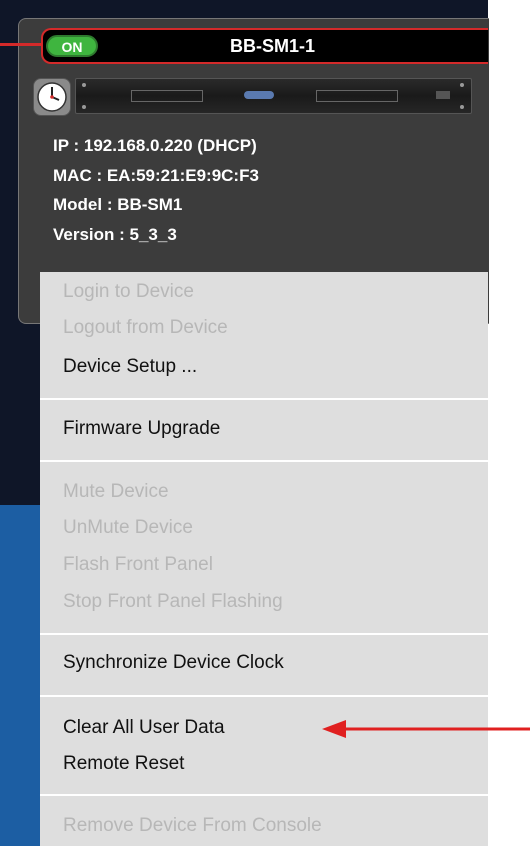 This screenshot has width=530, height=846. Describe the element at coordinates (156, 175) in the screenshot. I see `mac-address: MAC : EA:59:21:E9:9C:F3` at that location.